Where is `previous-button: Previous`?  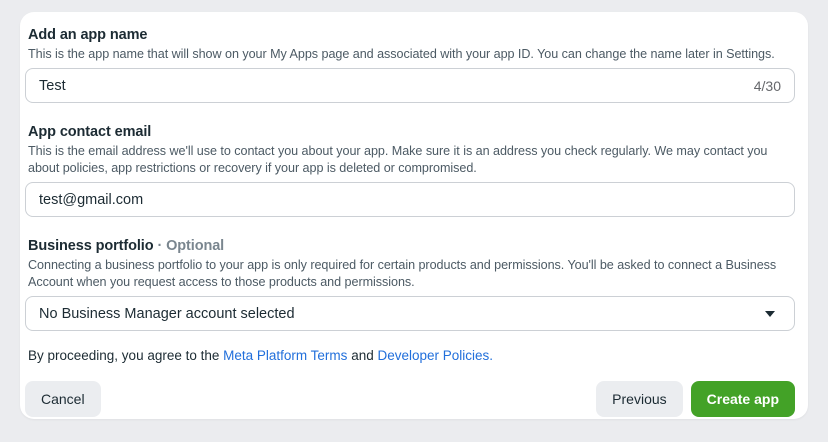
previous-button: Previous is located at coordinates (639, 399).